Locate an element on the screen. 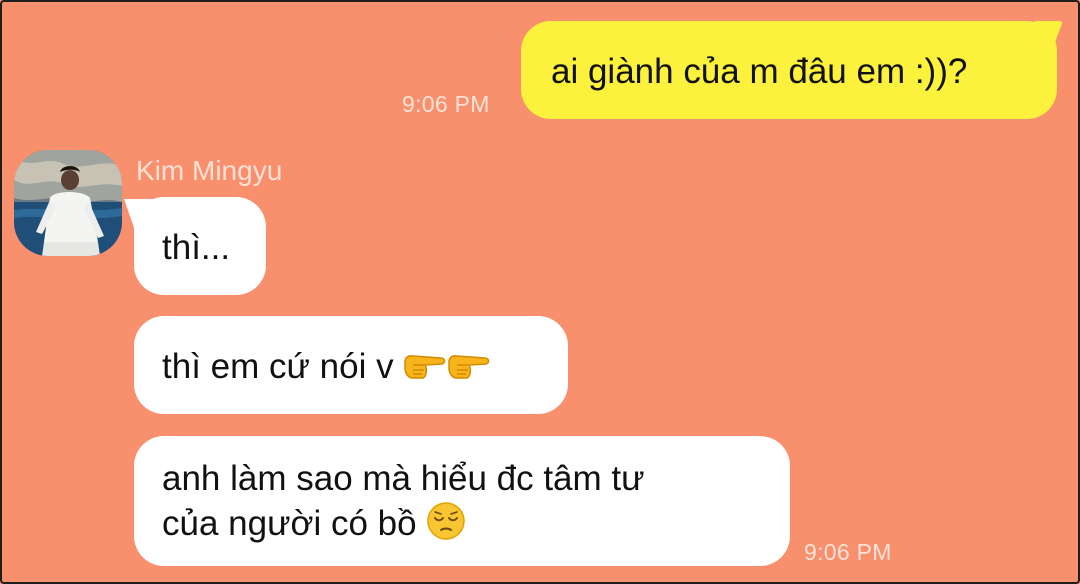 The height and width of the screenshot is (584, 1080). message-text-line-2: của người có bồ is located at coordinates (289, 523).